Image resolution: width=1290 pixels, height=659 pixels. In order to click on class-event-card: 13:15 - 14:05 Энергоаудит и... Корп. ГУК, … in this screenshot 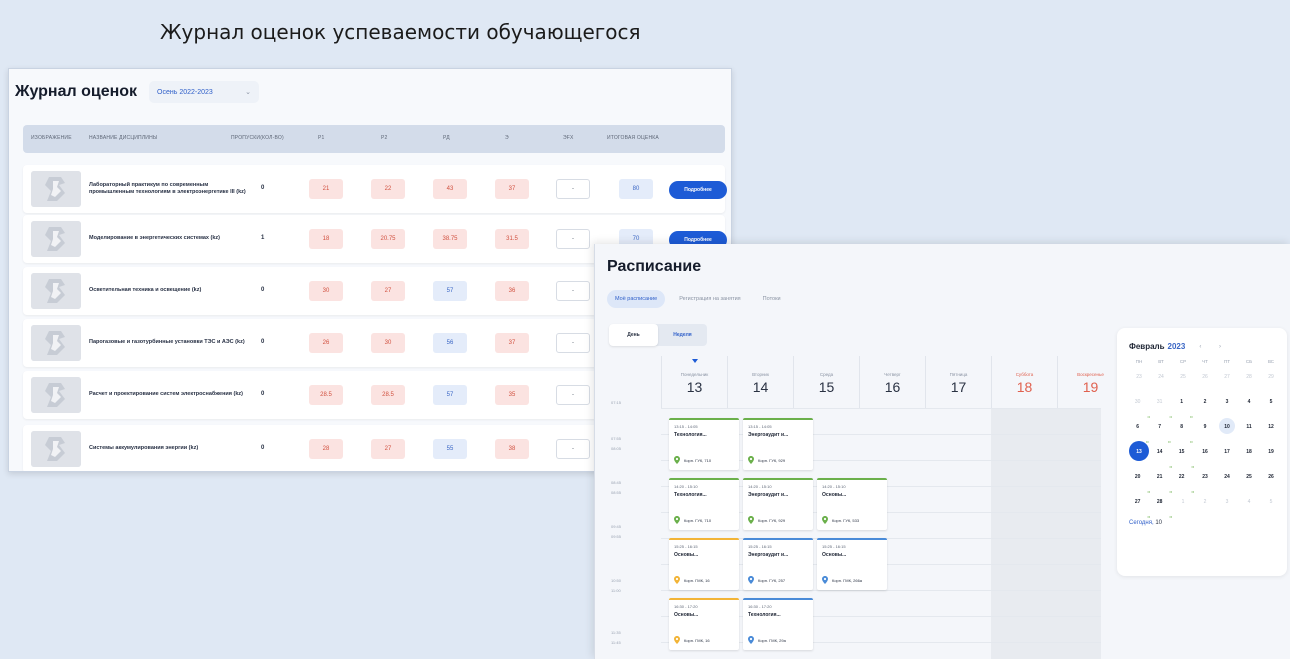, I will do `click(778, 444)`.